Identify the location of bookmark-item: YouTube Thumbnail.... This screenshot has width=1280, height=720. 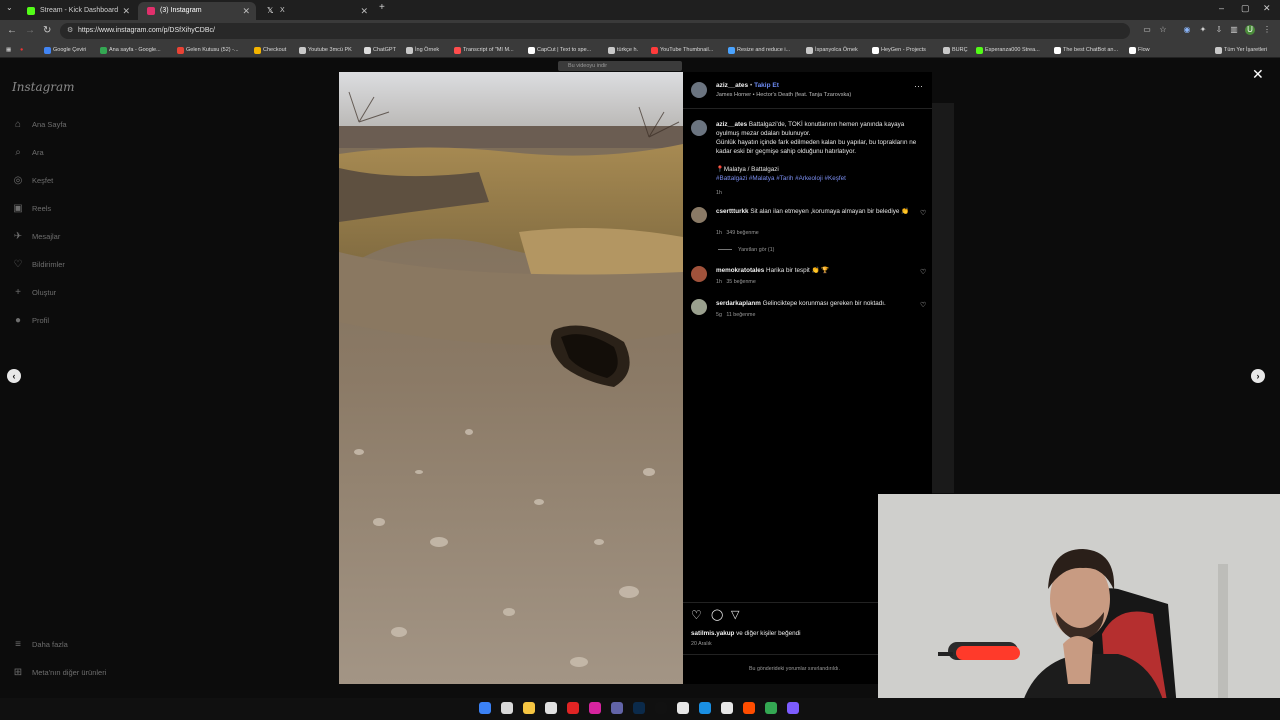
(682, 50).